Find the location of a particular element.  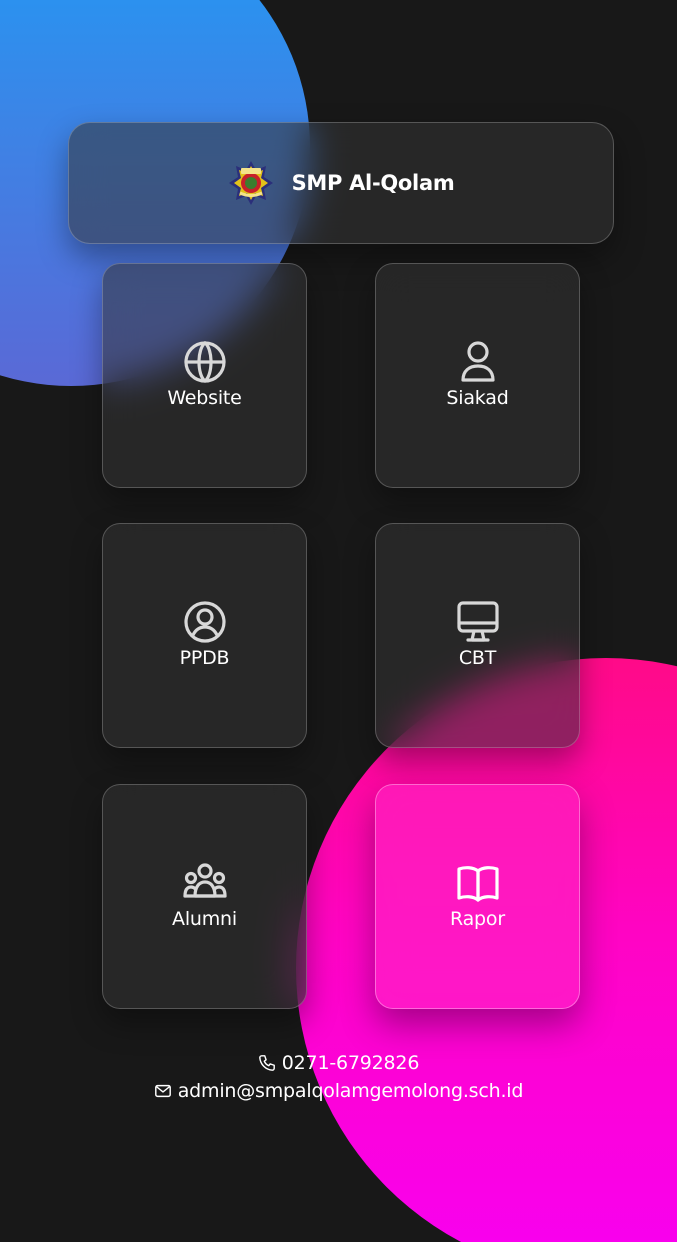

menu-card-label: Alumni is located at coordinates (204, 918).